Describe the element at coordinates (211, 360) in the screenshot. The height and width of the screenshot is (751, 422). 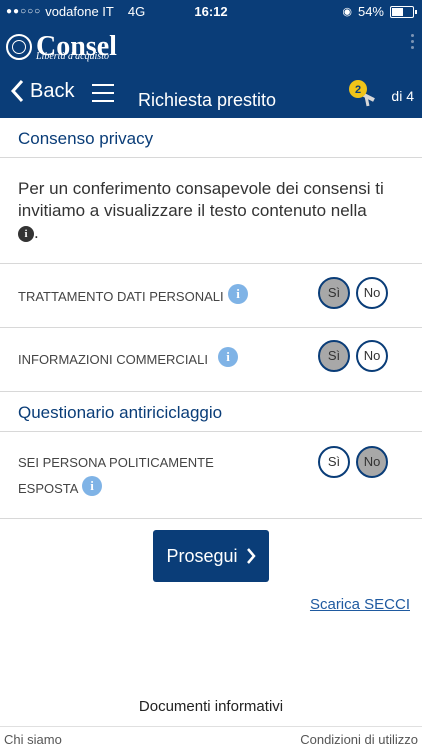
I see `consent-row-commercial: INFORMAZIONI COMMERCIALI i Sì No` at that location.